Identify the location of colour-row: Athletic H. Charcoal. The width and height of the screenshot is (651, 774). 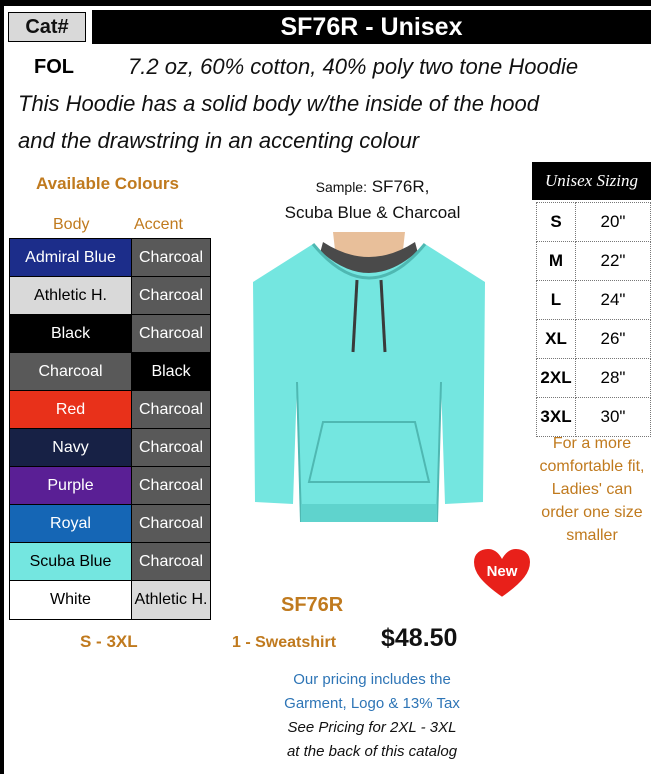
(110, 296).